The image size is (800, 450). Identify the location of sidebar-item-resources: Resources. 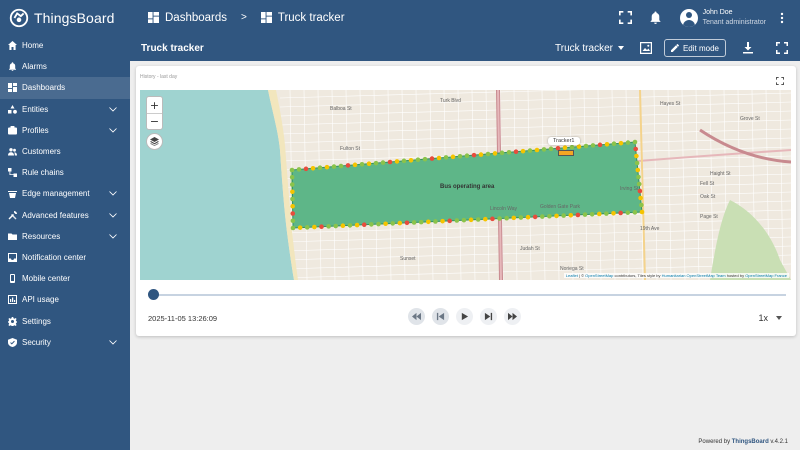
(65, 236).